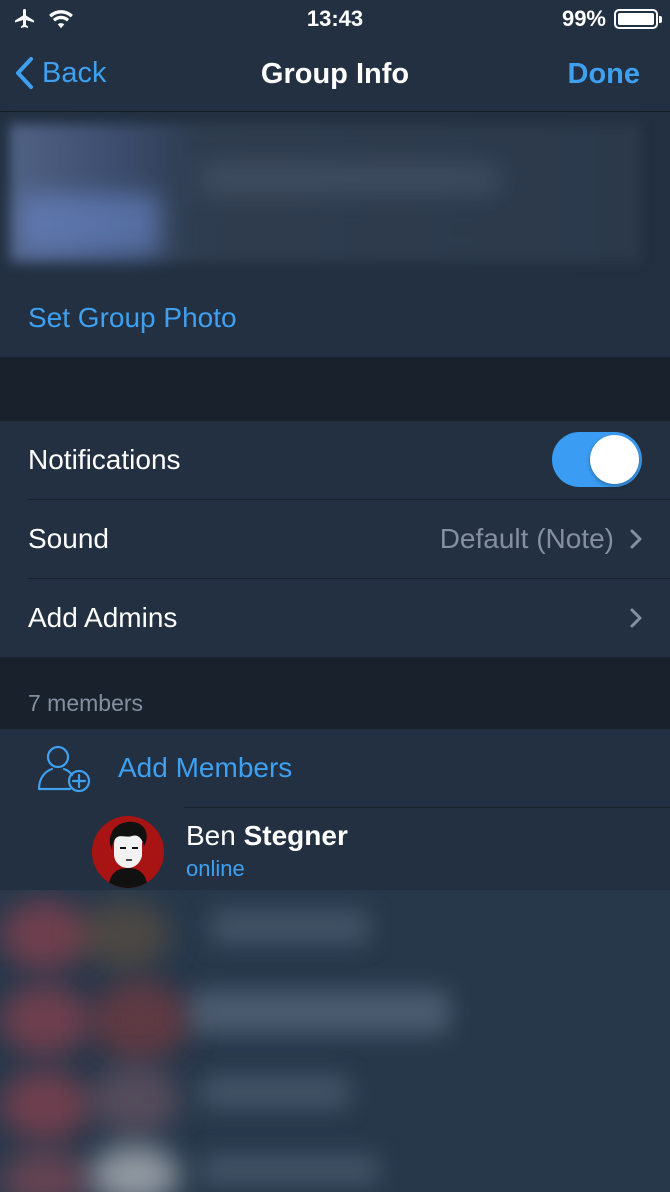 The height and width of the screenshot is (1192, 670). Describe the element at coordinates (604, 74) in the screenshot. I see `done-button: Done` at that location.